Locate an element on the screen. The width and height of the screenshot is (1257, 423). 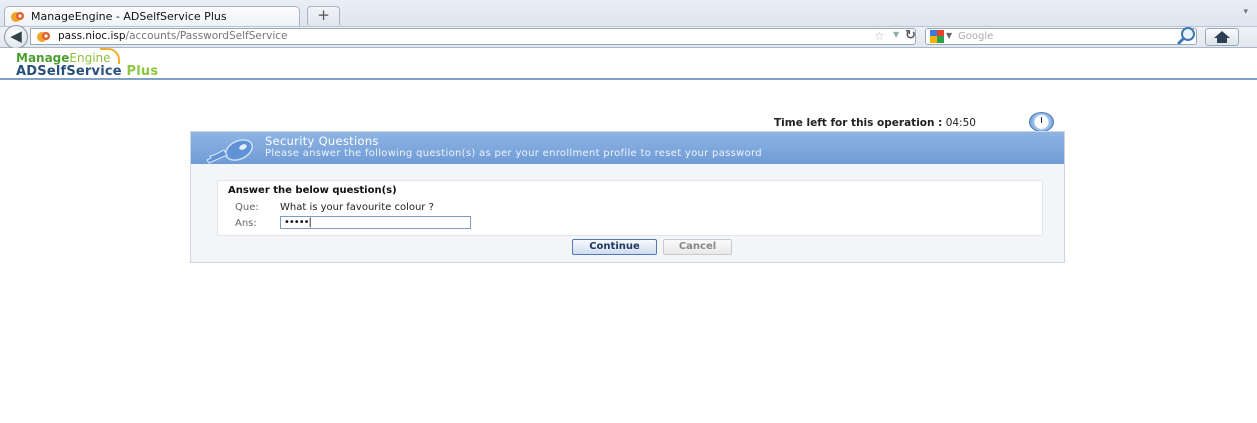
product-logo: ADSelfService Plus is located at coordinates (87, 71).